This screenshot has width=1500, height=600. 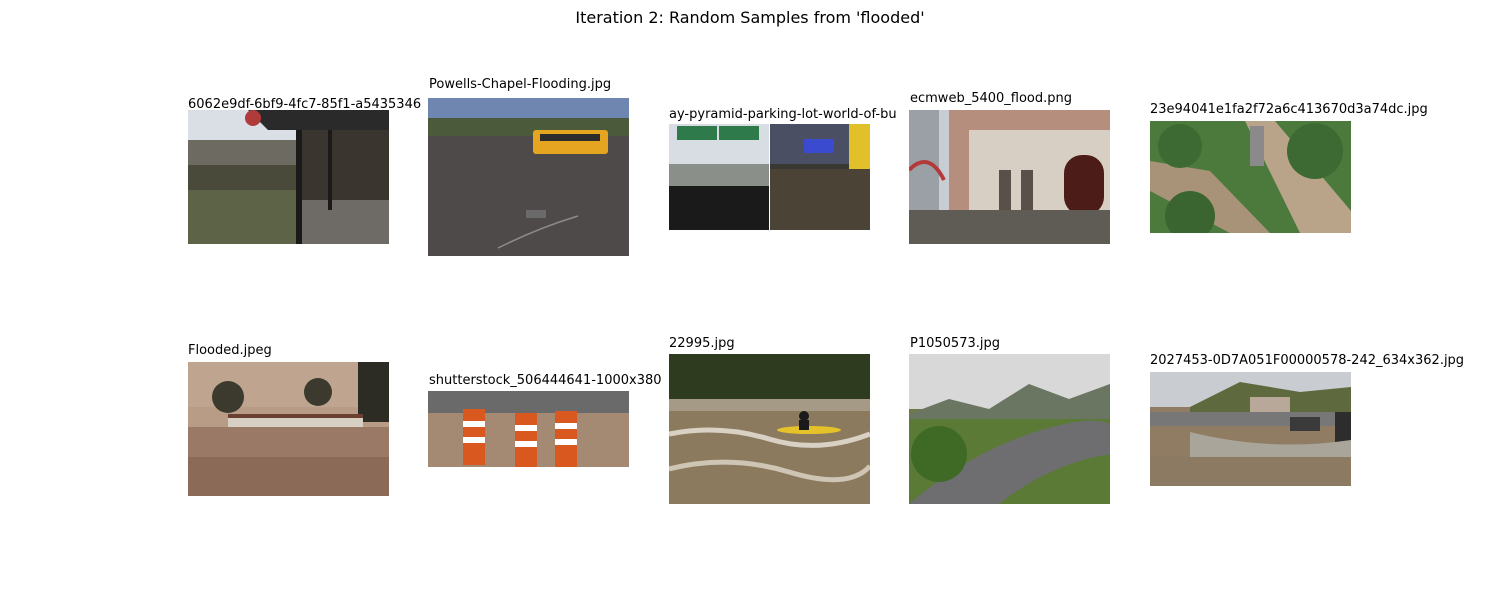 I want to click on sample-label: Powells-Chapel-Flooding.jpg, so click(x=520, y=84).